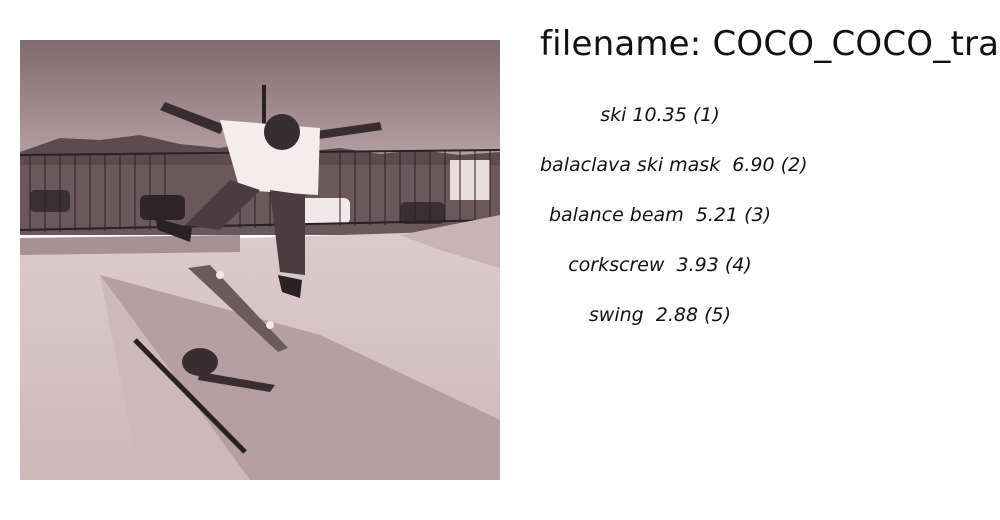  Describe the element at coordinates (660, 315) in the screenshot. I see `prediction-item: swing 2.88 (5)` at that location.